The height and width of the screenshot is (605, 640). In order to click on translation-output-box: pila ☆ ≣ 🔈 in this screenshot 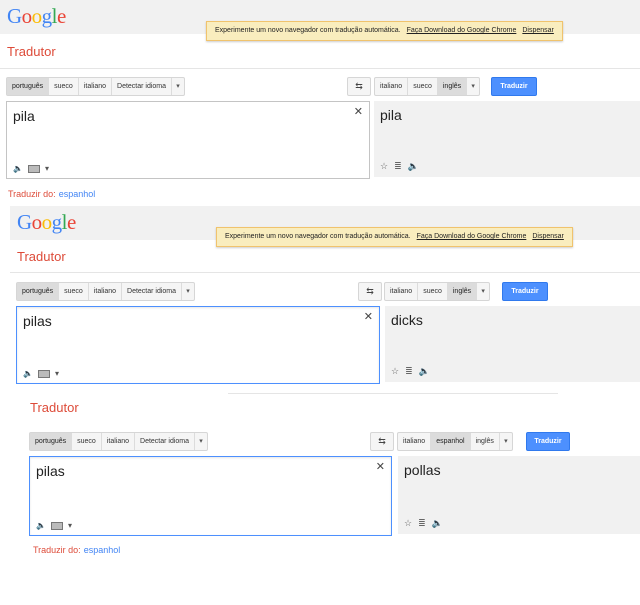, I will do `click(507, 139)`.